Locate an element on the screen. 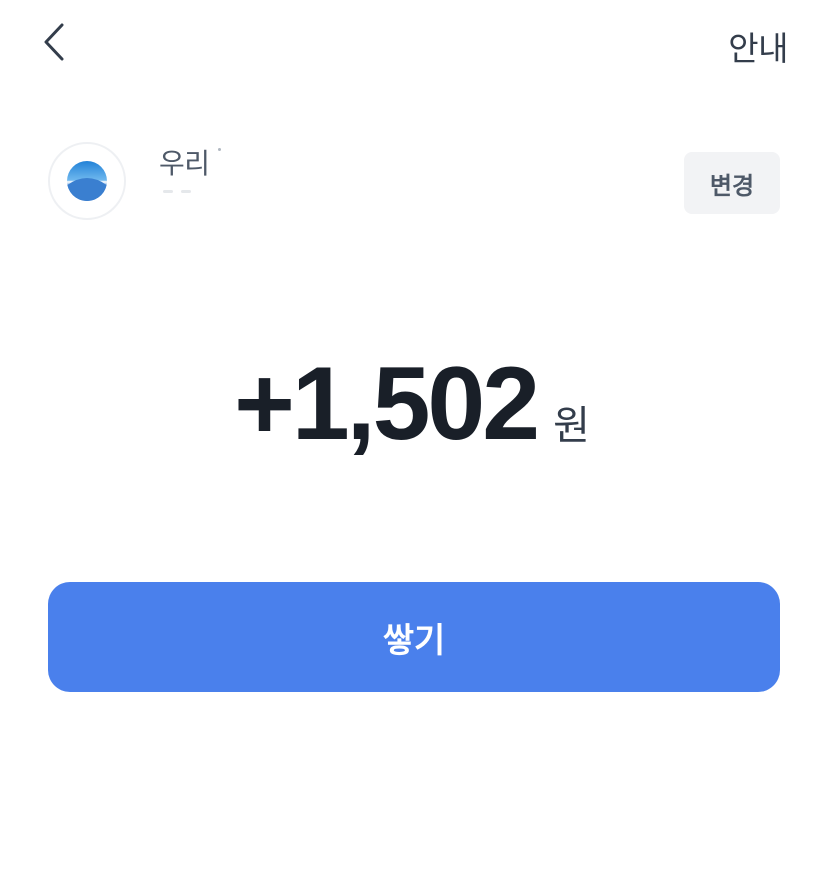  woori-bank-logo-icon is located at coordinates (87, 181).